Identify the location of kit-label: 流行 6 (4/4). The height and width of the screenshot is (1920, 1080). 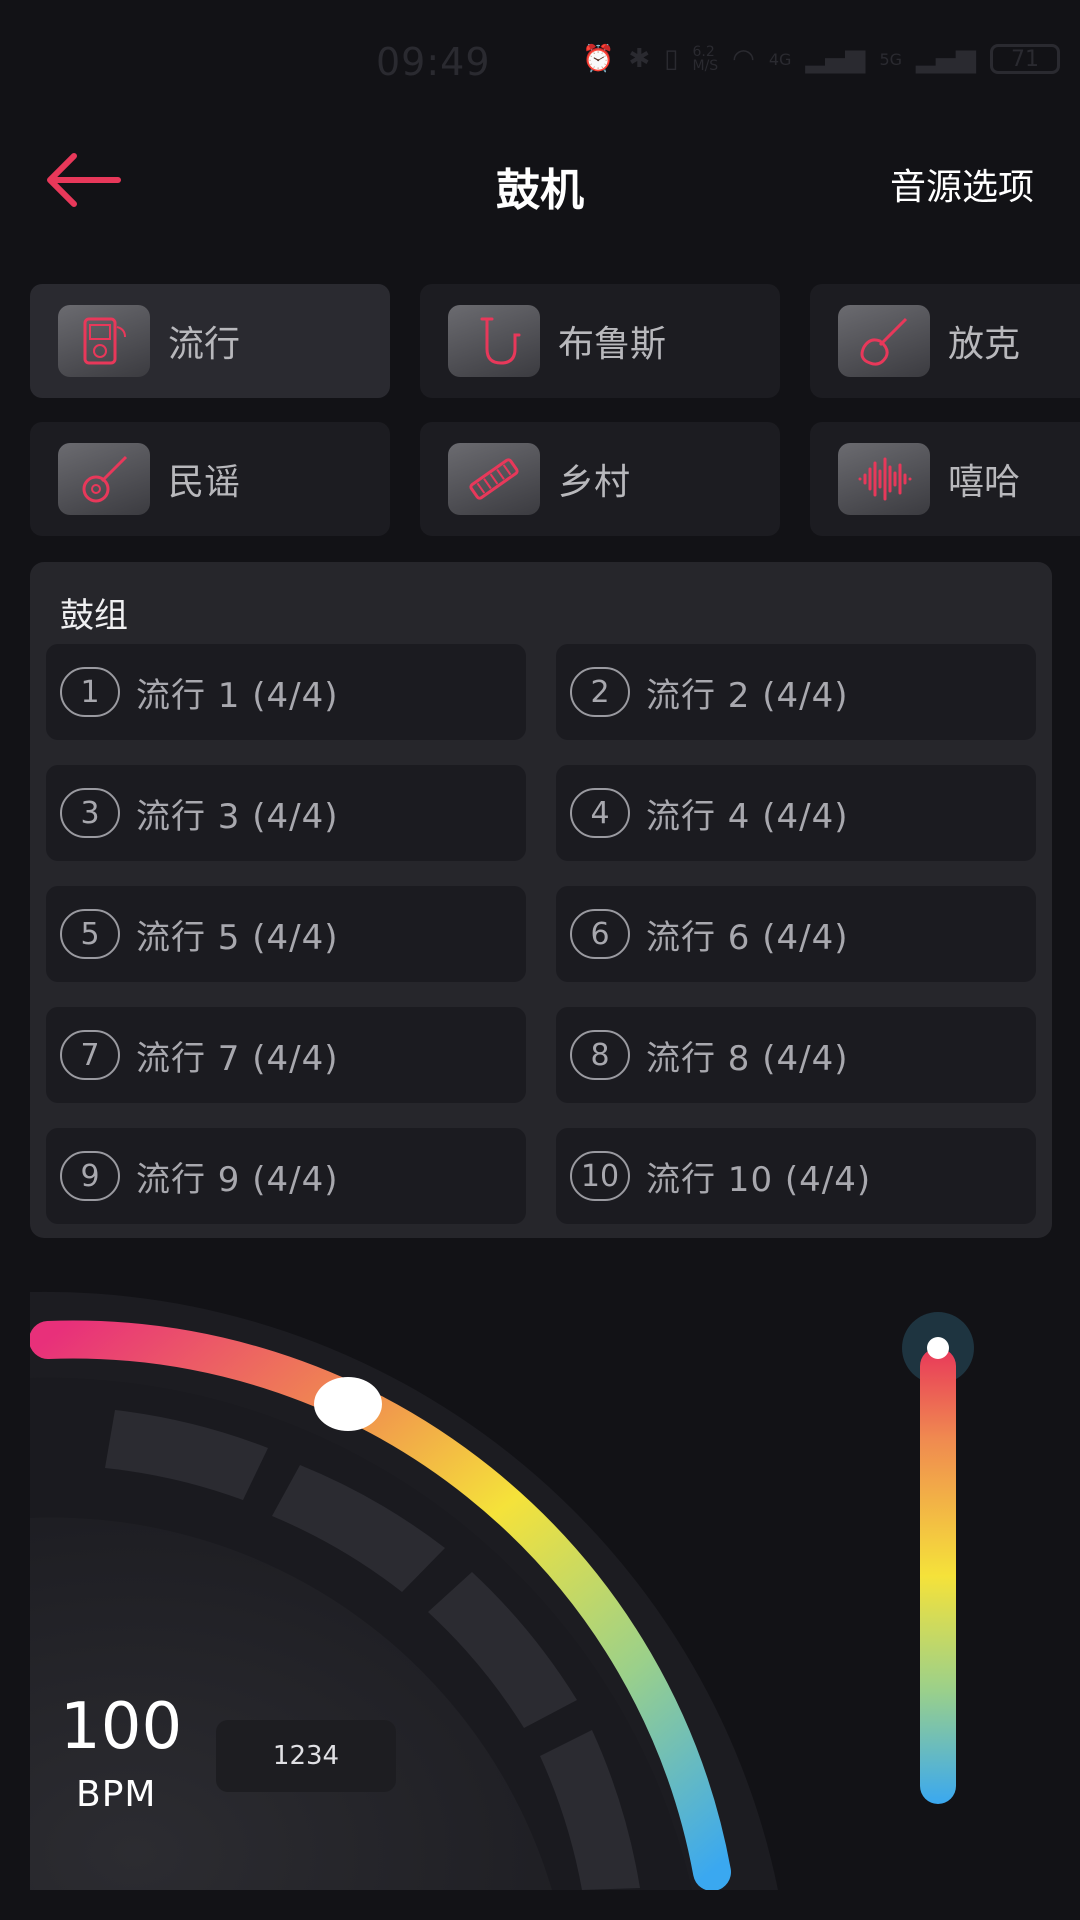
(747, 937).